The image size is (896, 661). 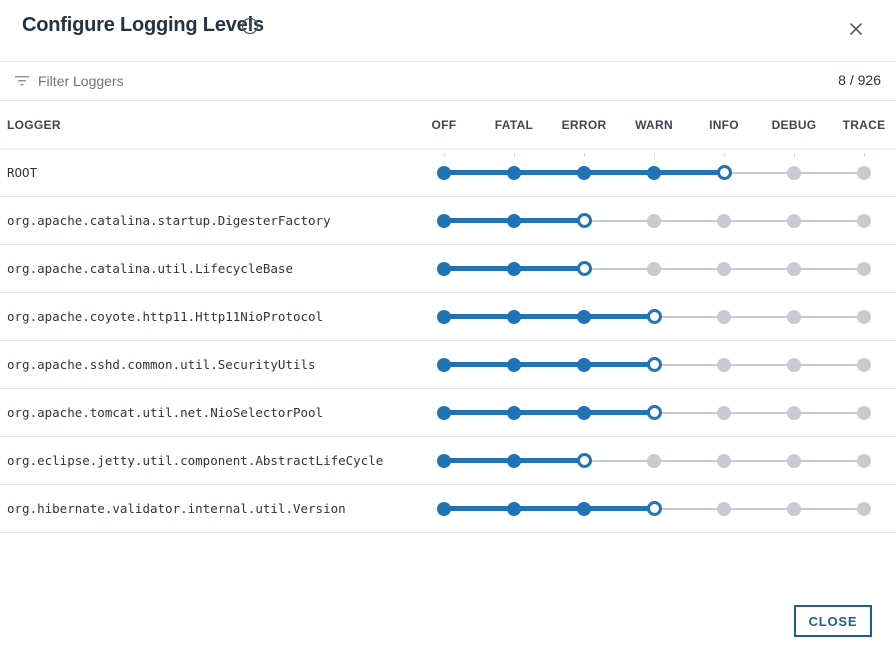 I want to click on level-header-trace: TRACE, so click(x=864, y=125).